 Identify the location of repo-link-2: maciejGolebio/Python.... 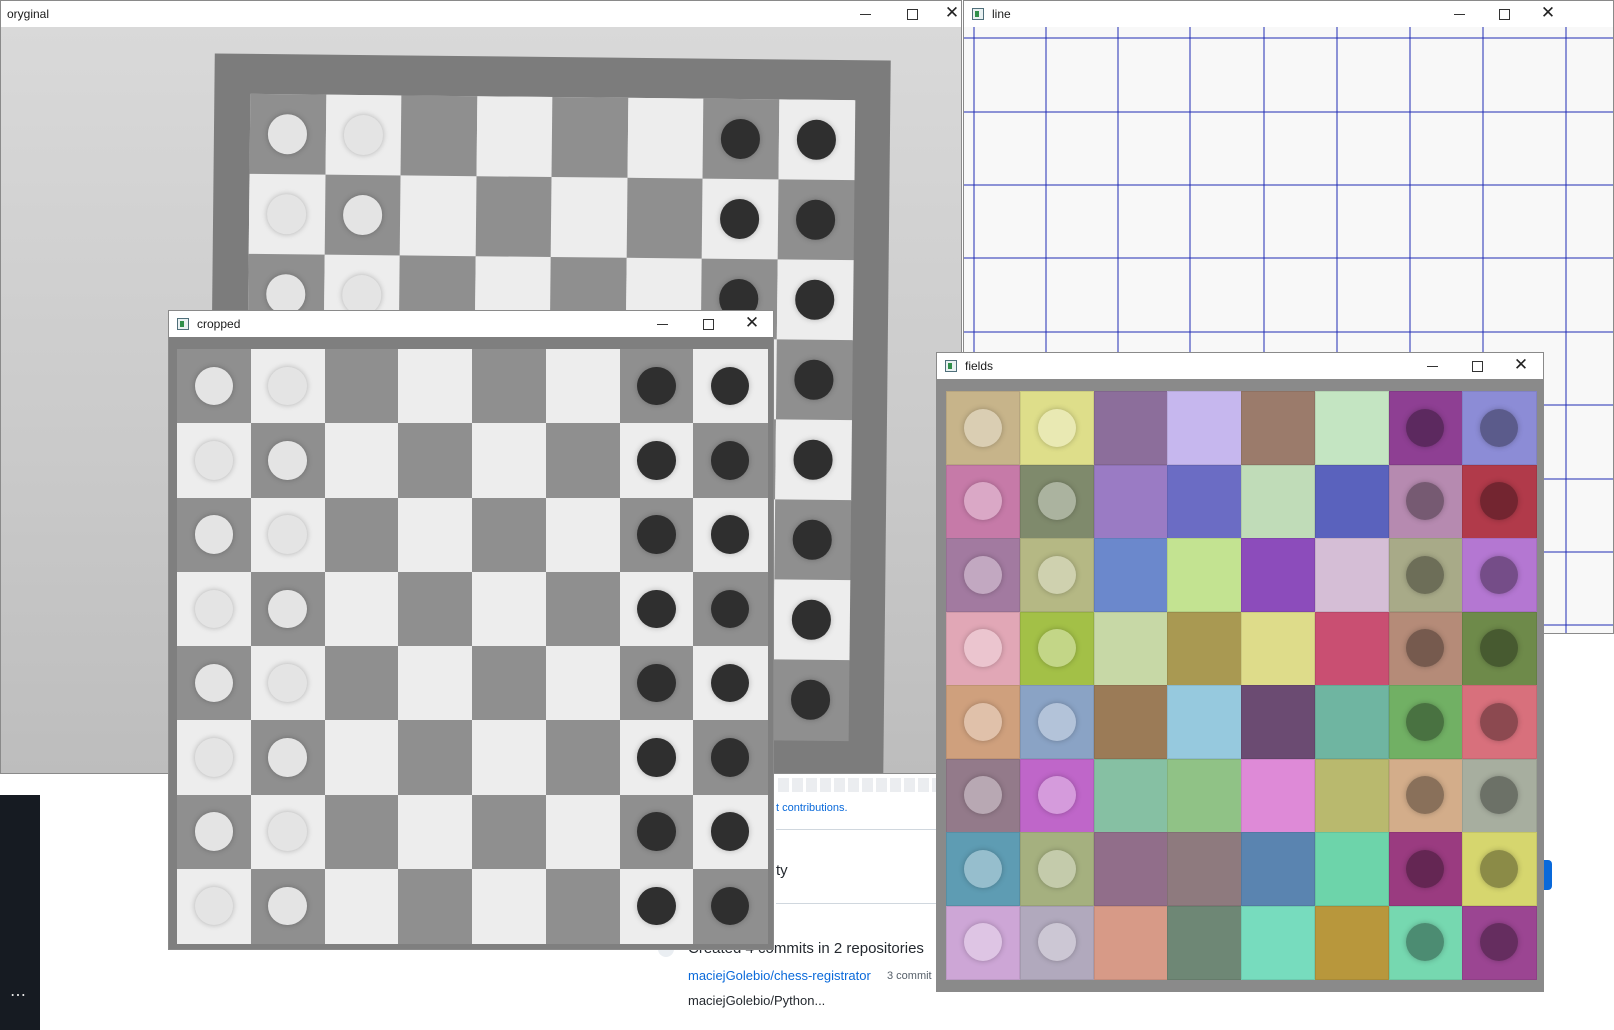
(756, 1000).